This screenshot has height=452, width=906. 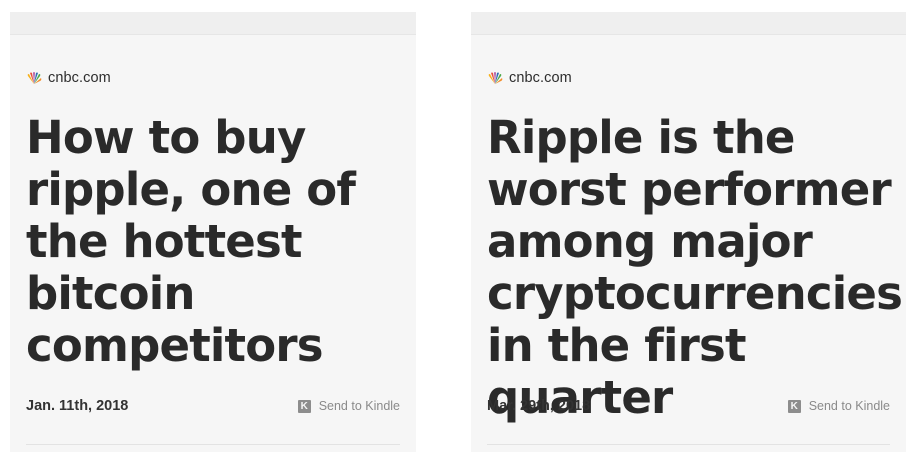 I want to click on headline-line: worst performer, so click(x=689, y=189).